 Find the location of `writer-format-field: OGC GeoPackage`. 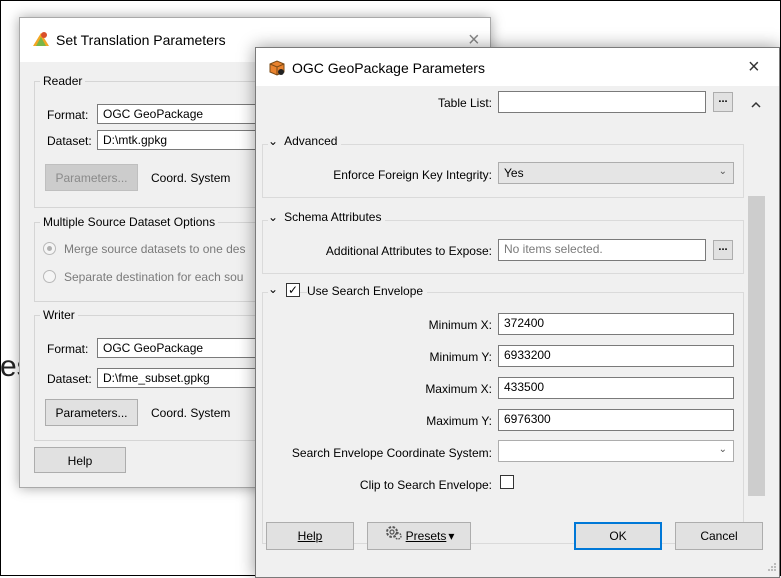

writer-format-field: OGC GeoPackage is located at coordinates (187, 348).